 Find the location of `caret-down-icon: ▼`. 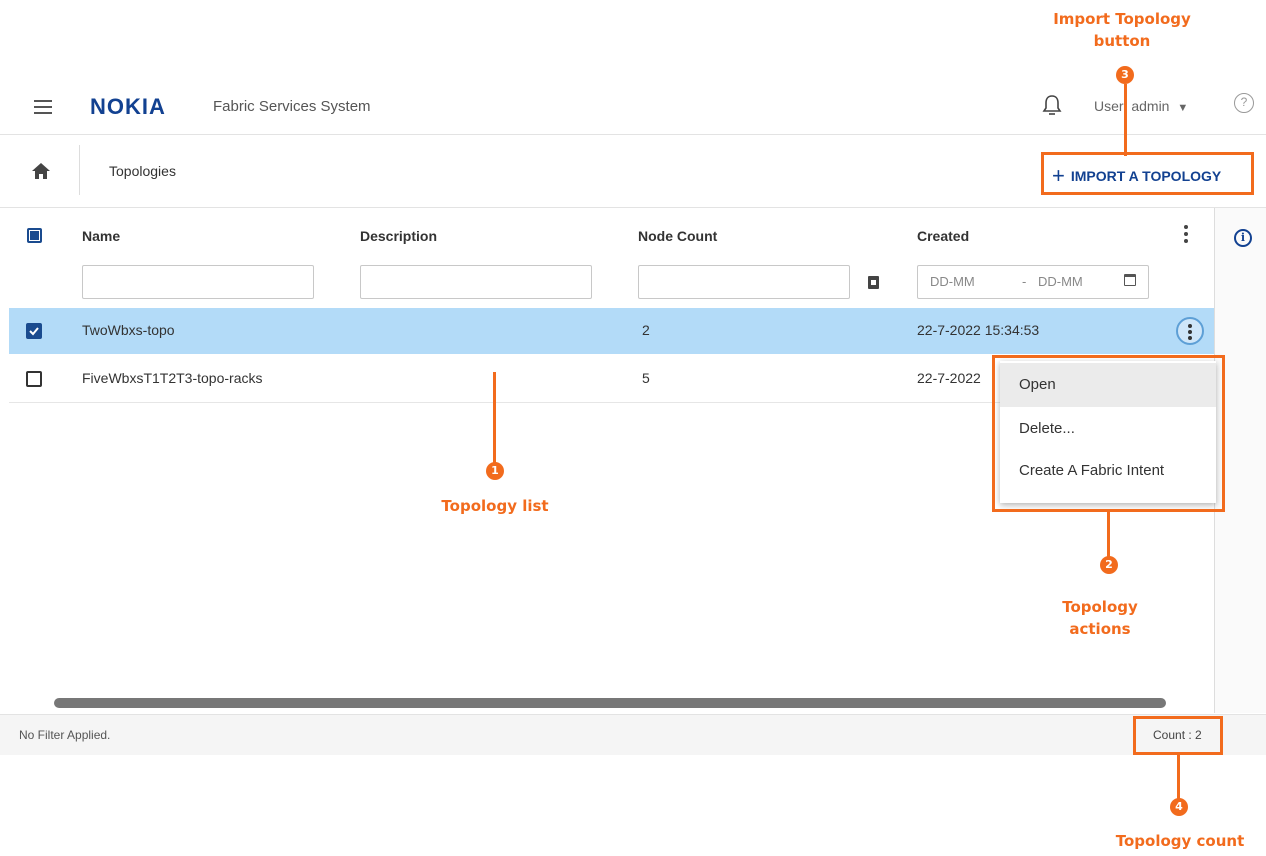

caret-down-icon: ▼ is located at coordinates (1183, 108).